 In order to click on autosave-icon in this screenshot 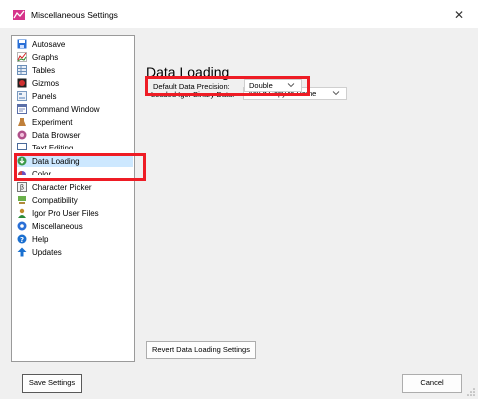, I will do `click(22, 44)`.